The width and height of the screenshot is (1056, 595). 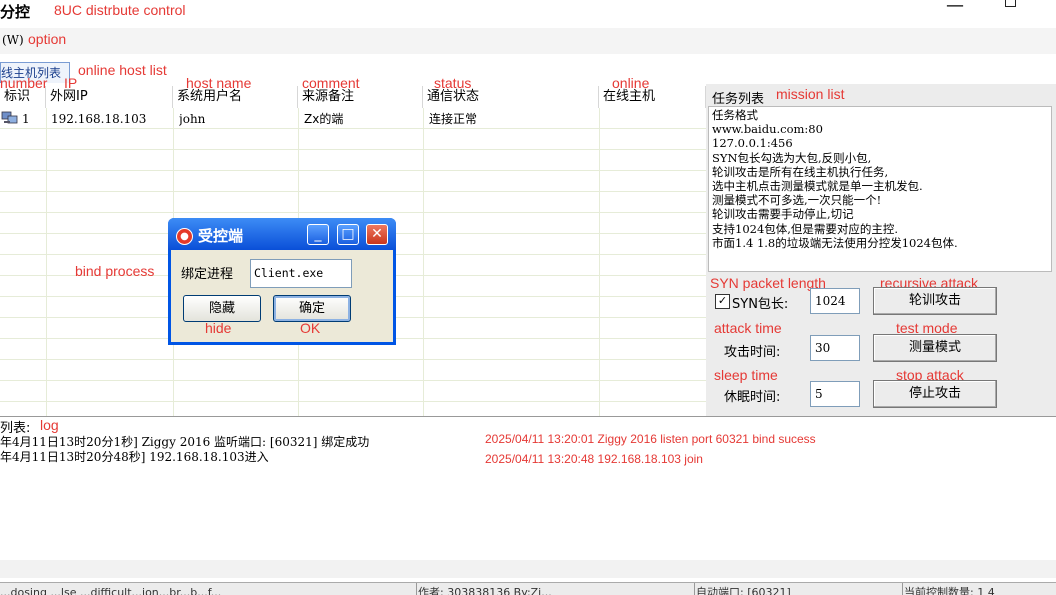 What do you see at coordinates (115, 271) in the screenshot?
I see `bind-process-annotation: bind process` at bounding box center [115, 271].